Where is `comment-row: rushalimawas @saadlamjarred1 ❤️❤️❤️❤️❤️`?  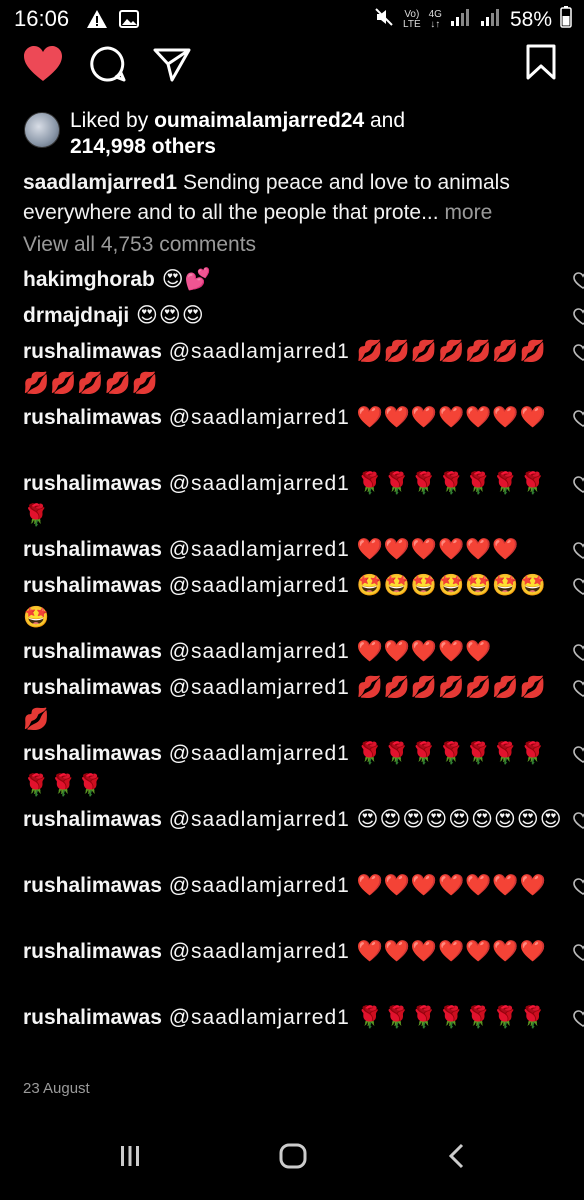
comment-row: rushalimawas @saadlamjarred1 ❤️❤️❤️❤️❤️ is located at coordinates (303, 652).